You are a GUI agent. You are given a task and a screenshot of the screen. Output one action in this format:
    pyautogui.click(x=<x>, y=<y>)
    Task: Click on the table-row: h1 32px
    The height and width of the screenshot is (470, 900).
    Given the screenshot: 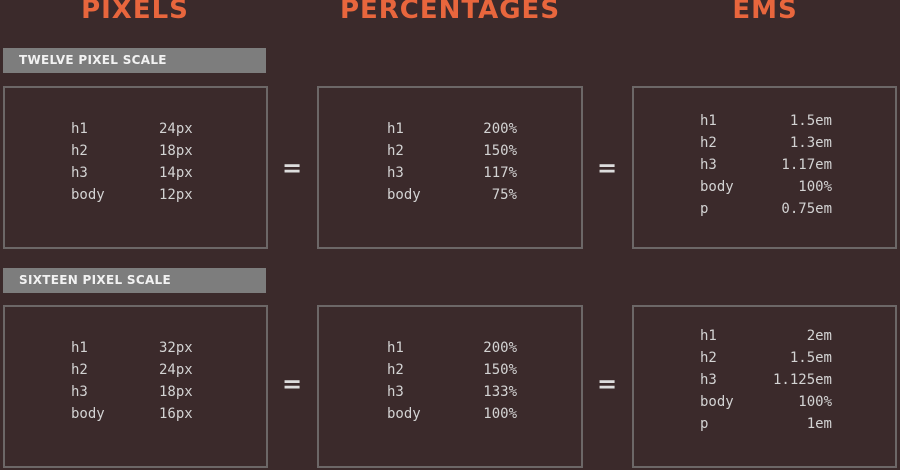 What is the action you would take?
    pyautogui.click(x=135, y=348)
    